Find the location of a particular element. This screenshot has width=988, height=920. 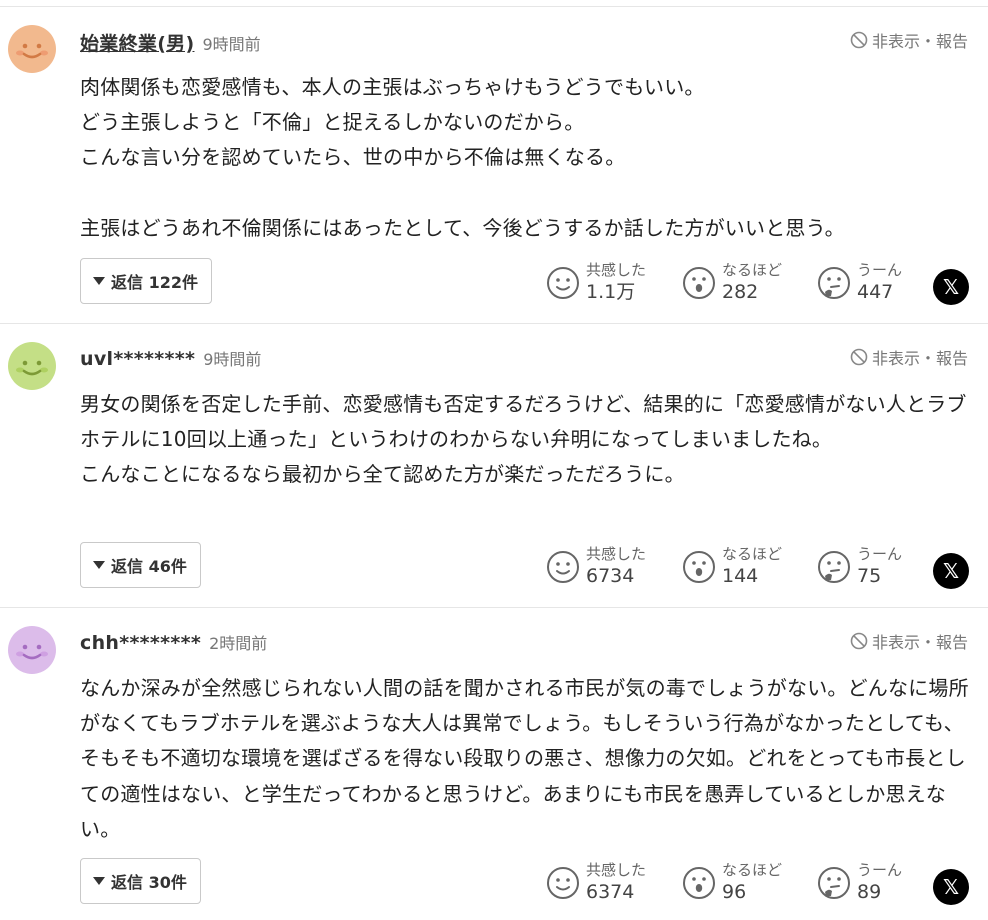

comment-header: chh******** 2時間前 is located at coordinates (173, 642).